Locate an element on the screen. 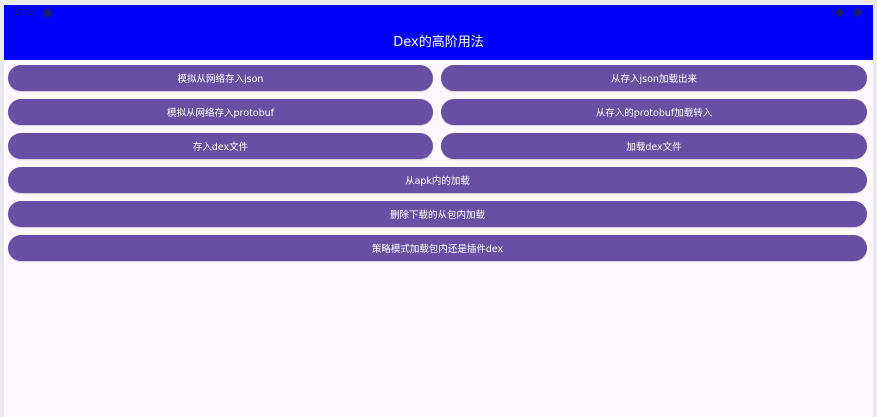  status-time: 3:08 is located at coordinates (24, 13).